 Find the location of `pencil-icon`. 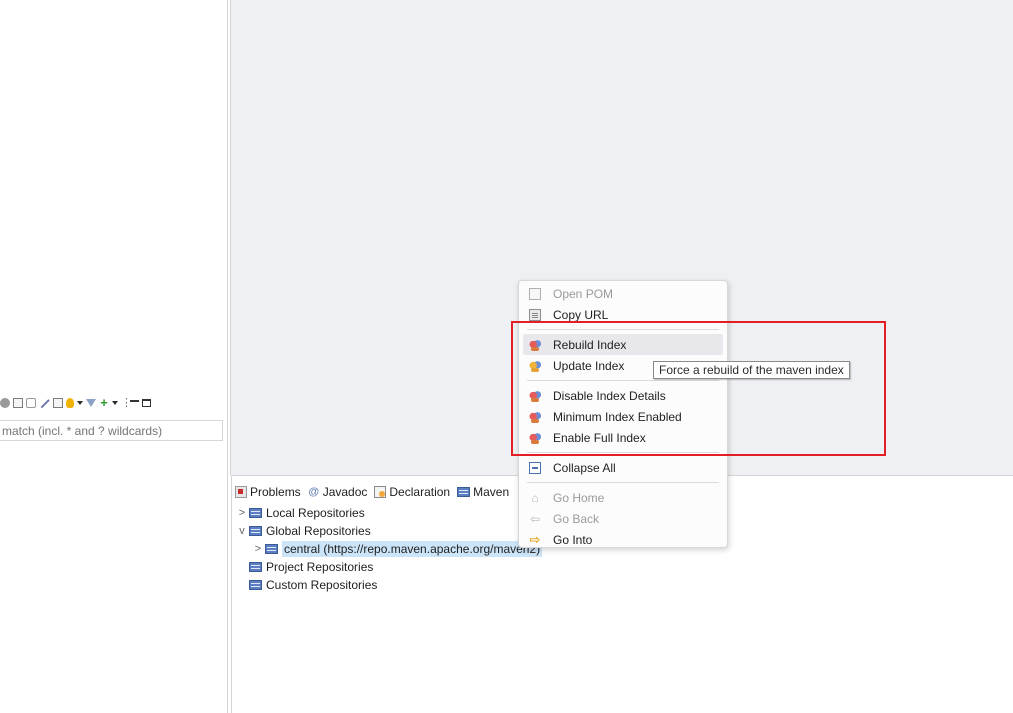

pencil-icon is located at coordinates (44, 403).